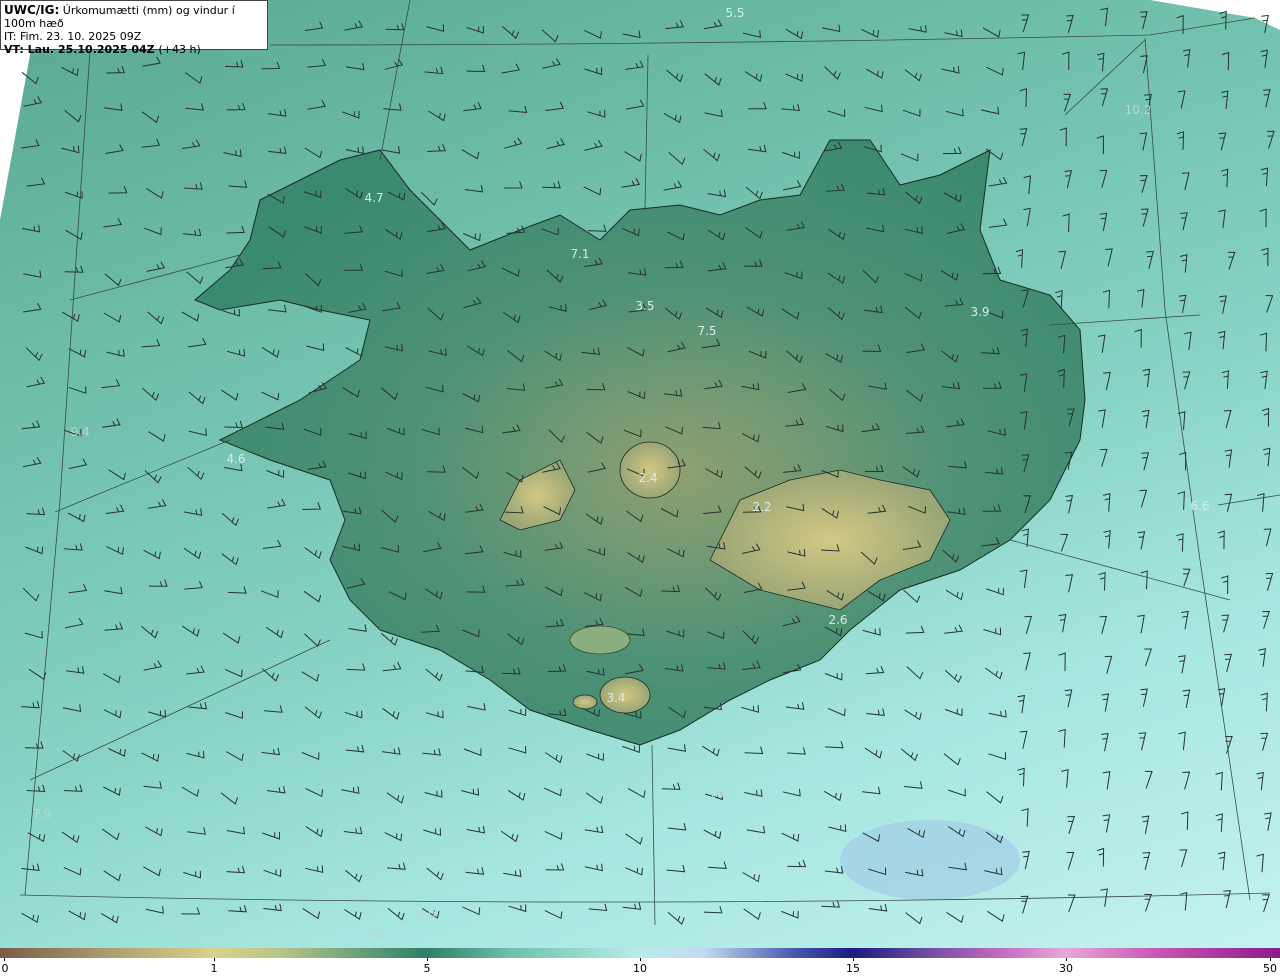 Image resolution: width=1280 pixels, height=978 pixels. Describe the element at coordinates (762, 507) in the screenshot. I see `map-value-label: 2.2` at that location.